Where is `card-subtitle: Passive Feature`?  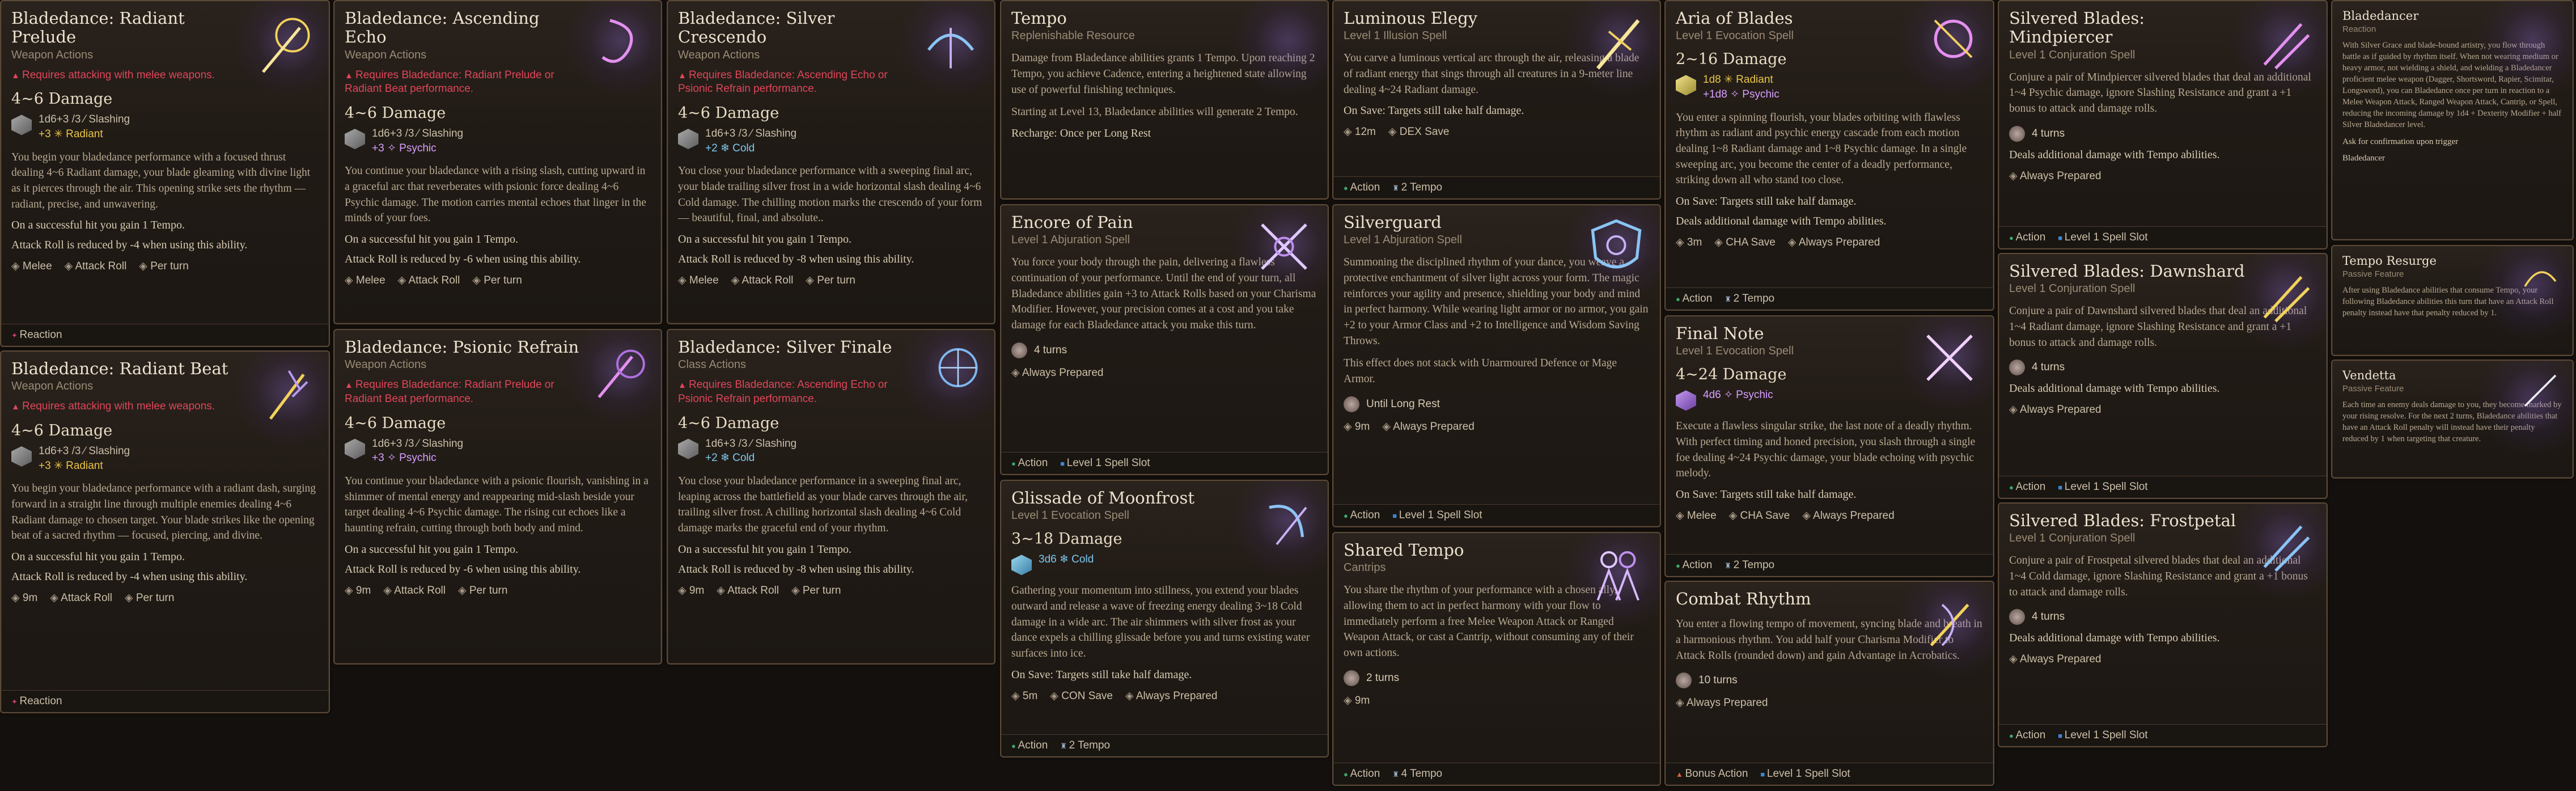 card-subtitle: Passive Feature is located at coordinates (2373, 274).